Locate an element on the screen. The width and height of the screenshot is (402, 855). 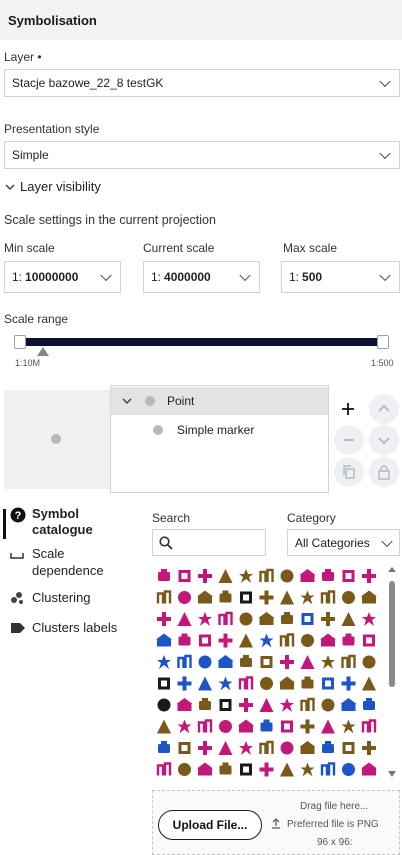
tree-item-point: Point is located at coordinates (219, 401).